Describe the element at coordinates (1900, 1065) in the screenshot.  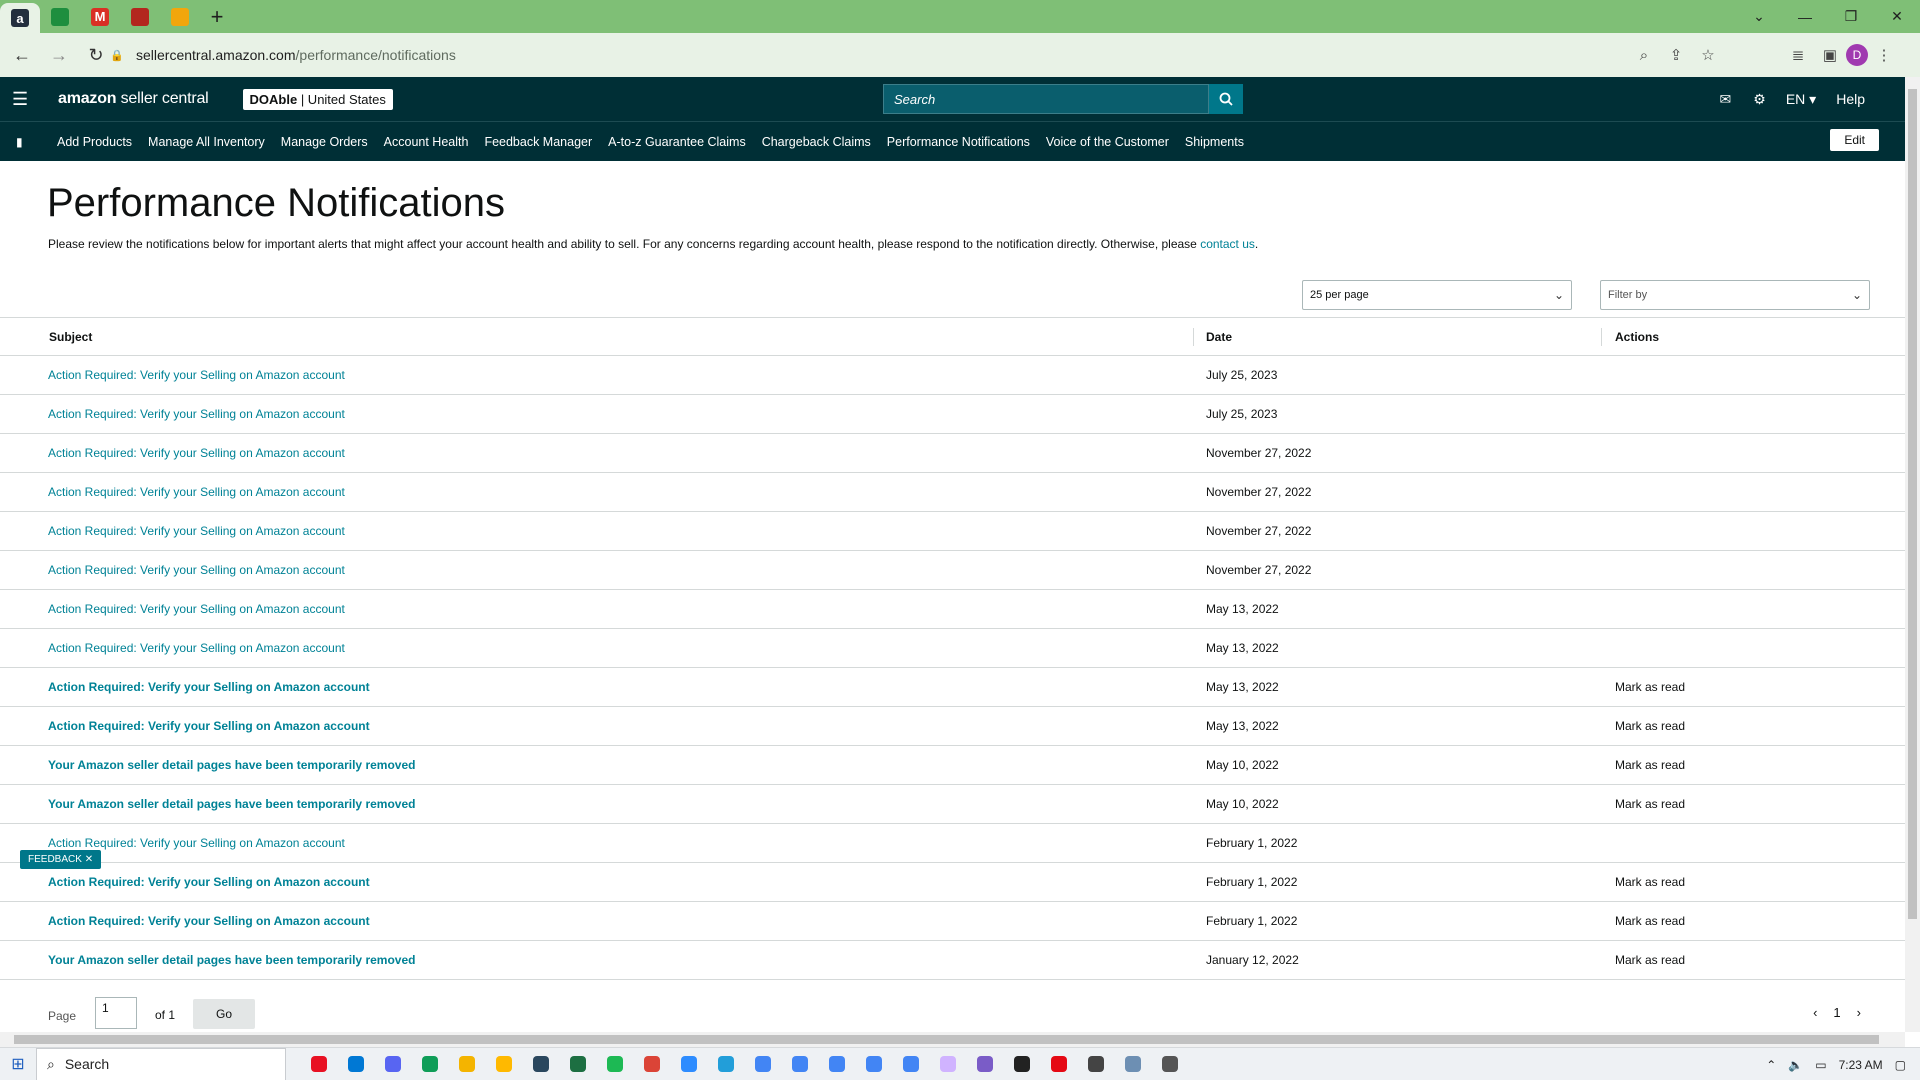
I see `notification-icon: ▢` at that location.